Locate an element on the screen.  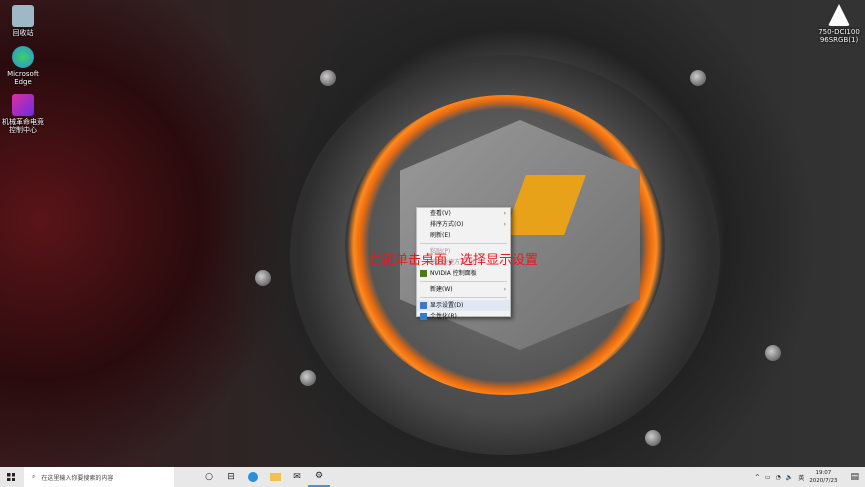
volume-icon: 🔈 is located at coordinates (789, 477).